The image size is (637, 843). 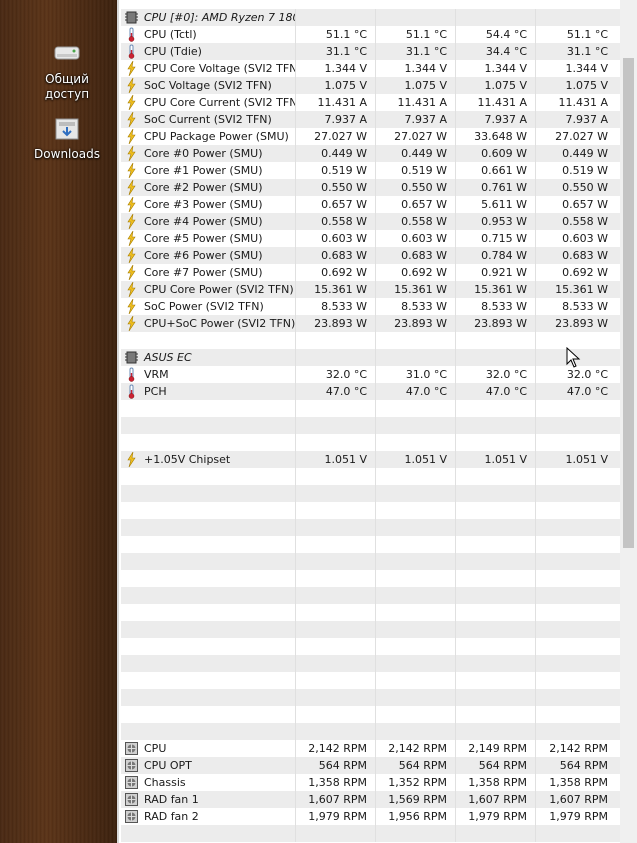 What do you see at coordinates (203, 272) in the screenshot?
I see `sensor-name: Core #7 Power (SMU)` at bounding box center [203, 272].